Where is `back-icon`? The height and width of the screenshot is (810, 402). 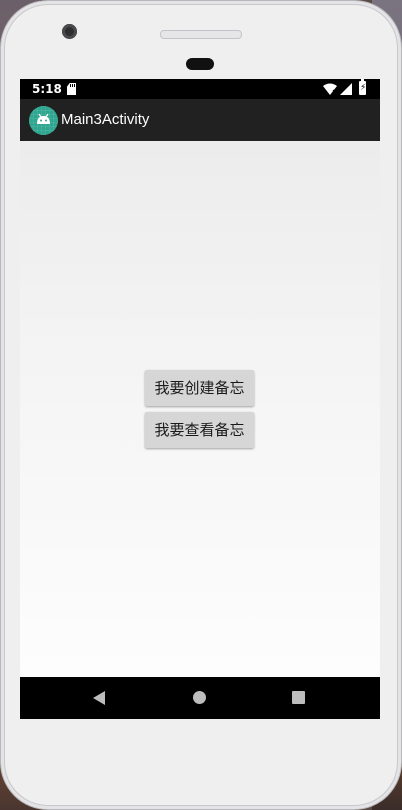 back-icon is located at coordinates (99, 698).